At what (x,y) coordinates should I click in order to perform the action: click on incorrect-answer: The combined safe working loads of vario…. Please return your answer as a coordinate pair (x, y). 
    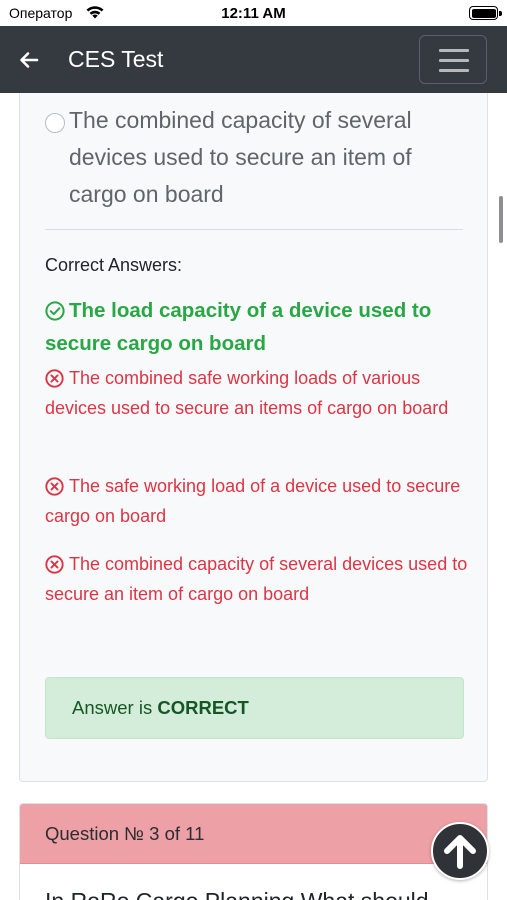
    Looking at the image, I should click on (257, 393).